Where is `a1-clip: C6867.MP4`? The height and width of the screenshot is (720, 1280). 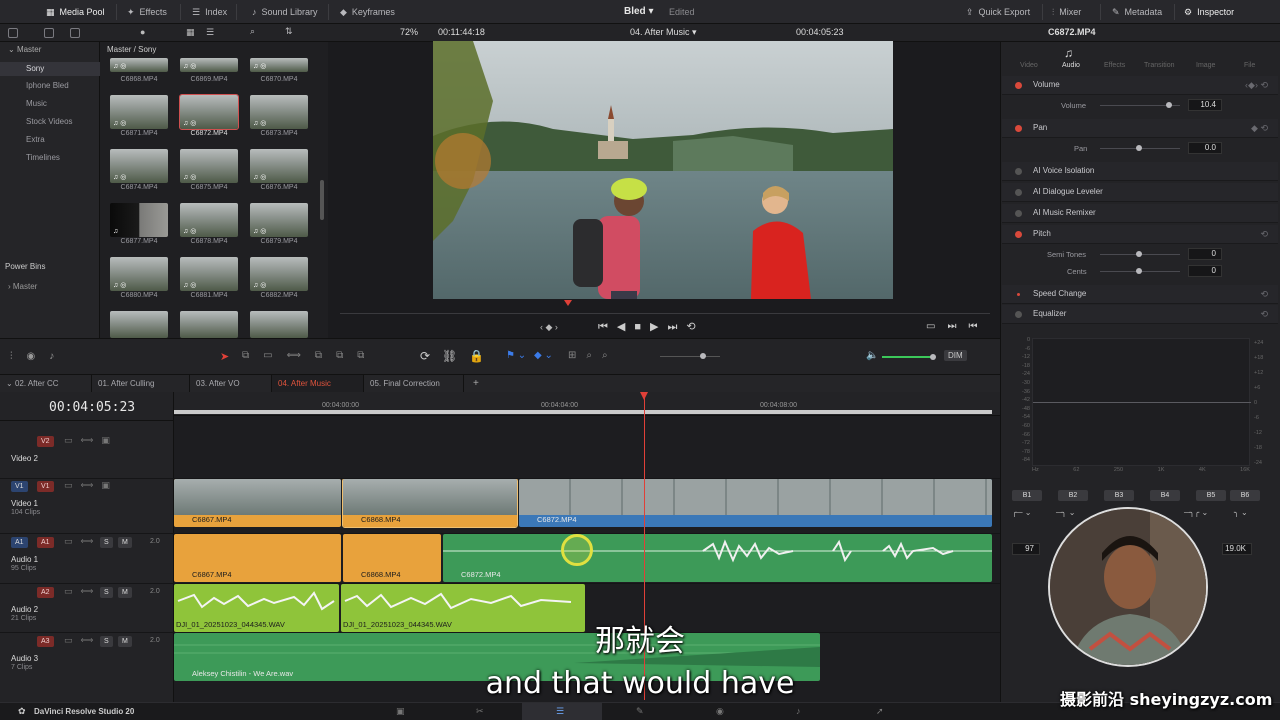 a1-clip: C6867.MP4 is located at coordinates (257, 558).